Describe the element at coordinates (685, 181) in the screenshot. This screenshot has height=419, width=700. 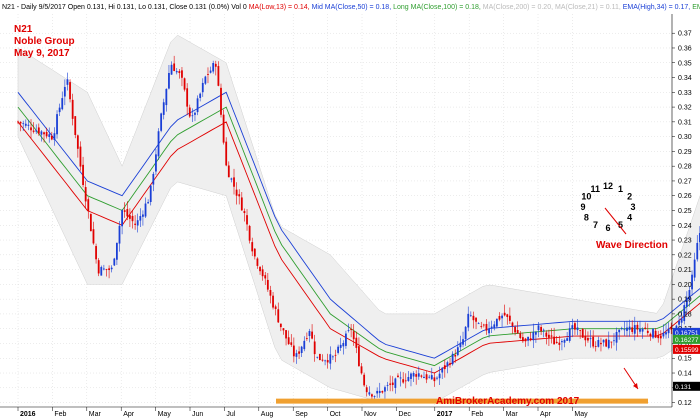
I see `price-tick-label: 0.27` at that location.